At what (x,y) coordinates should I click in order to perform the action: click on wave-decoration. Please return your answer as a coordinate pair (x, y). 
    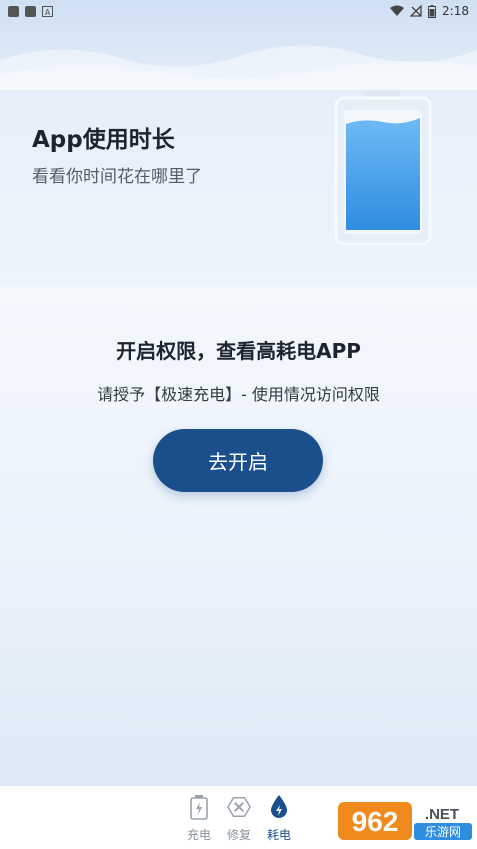
    Looking at the image, I should click on (238, 67).